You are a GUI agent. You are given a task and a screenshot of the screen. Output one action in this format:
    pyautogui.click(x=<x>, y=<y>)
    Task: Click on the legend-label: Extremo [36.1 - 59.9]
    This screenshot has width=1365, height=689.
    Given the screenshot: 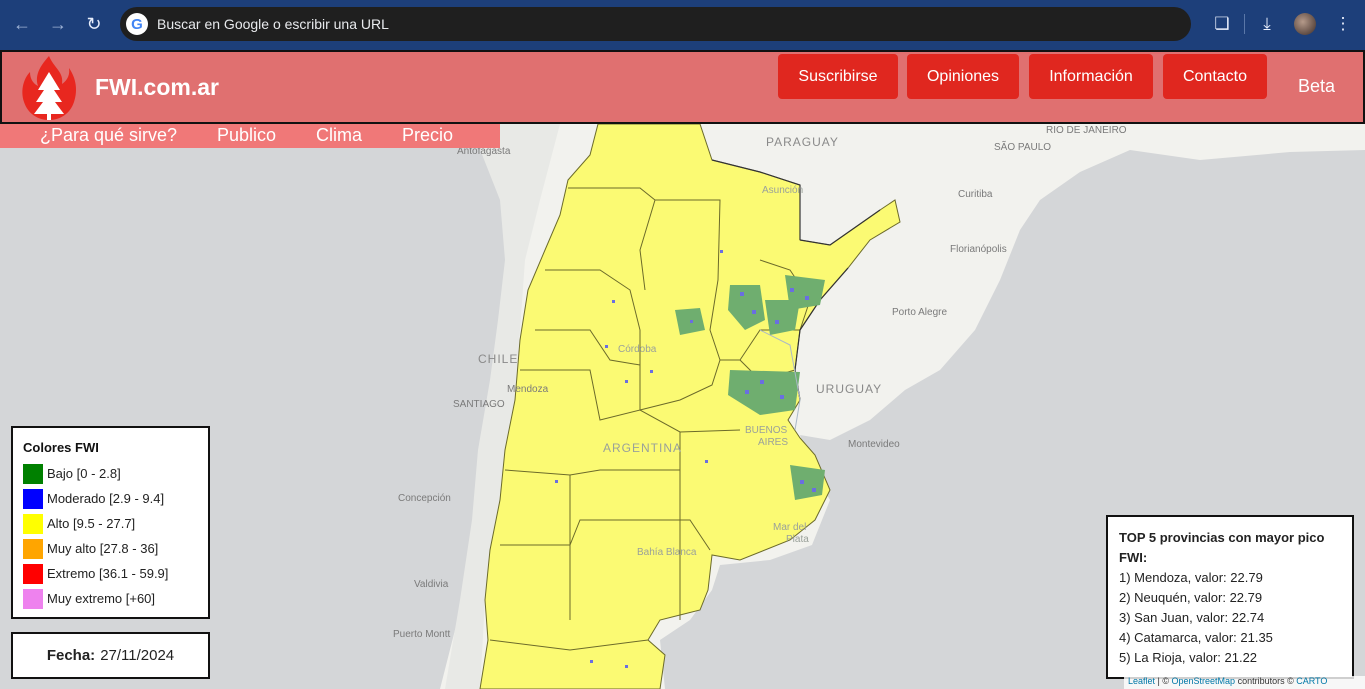 What is the action you would take?
    pyautogui.click(x=108, y=573)
    